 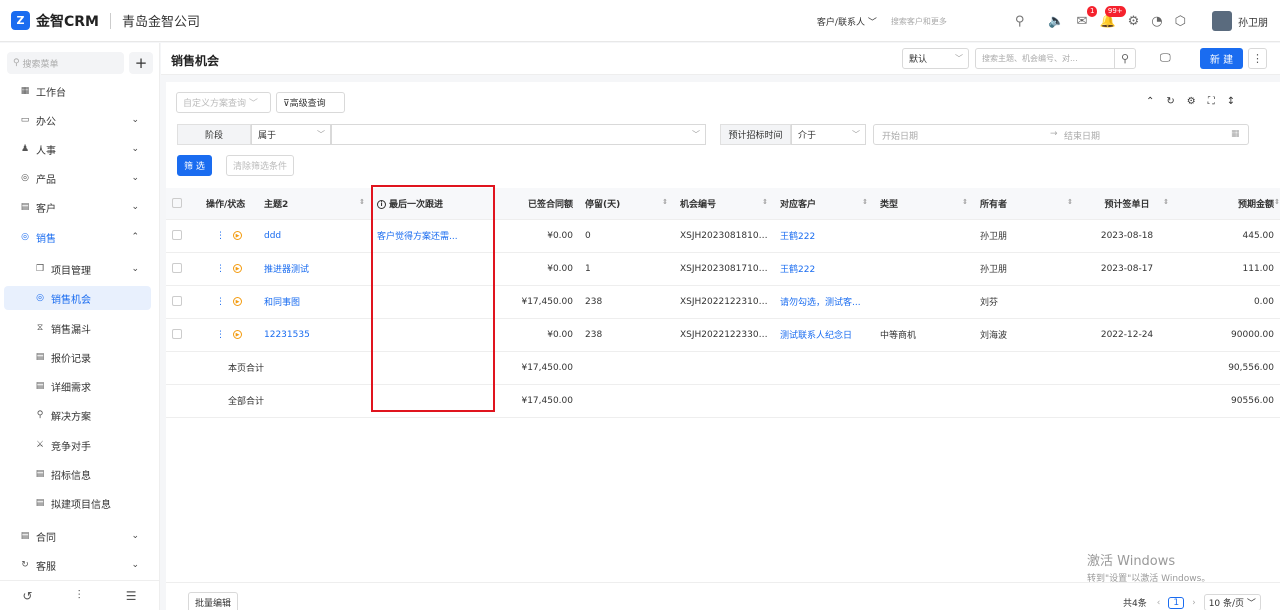 I want to click on sidebar-item-sales-opportunity: ◎ 销售机会, so click(x=77, y=298).